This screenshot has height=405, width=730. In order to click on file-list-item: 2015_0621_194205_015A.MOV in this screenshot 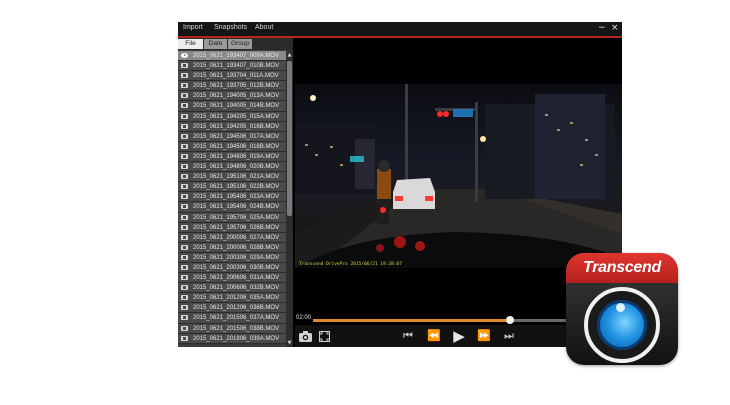, I will do `click(232, 116)`.